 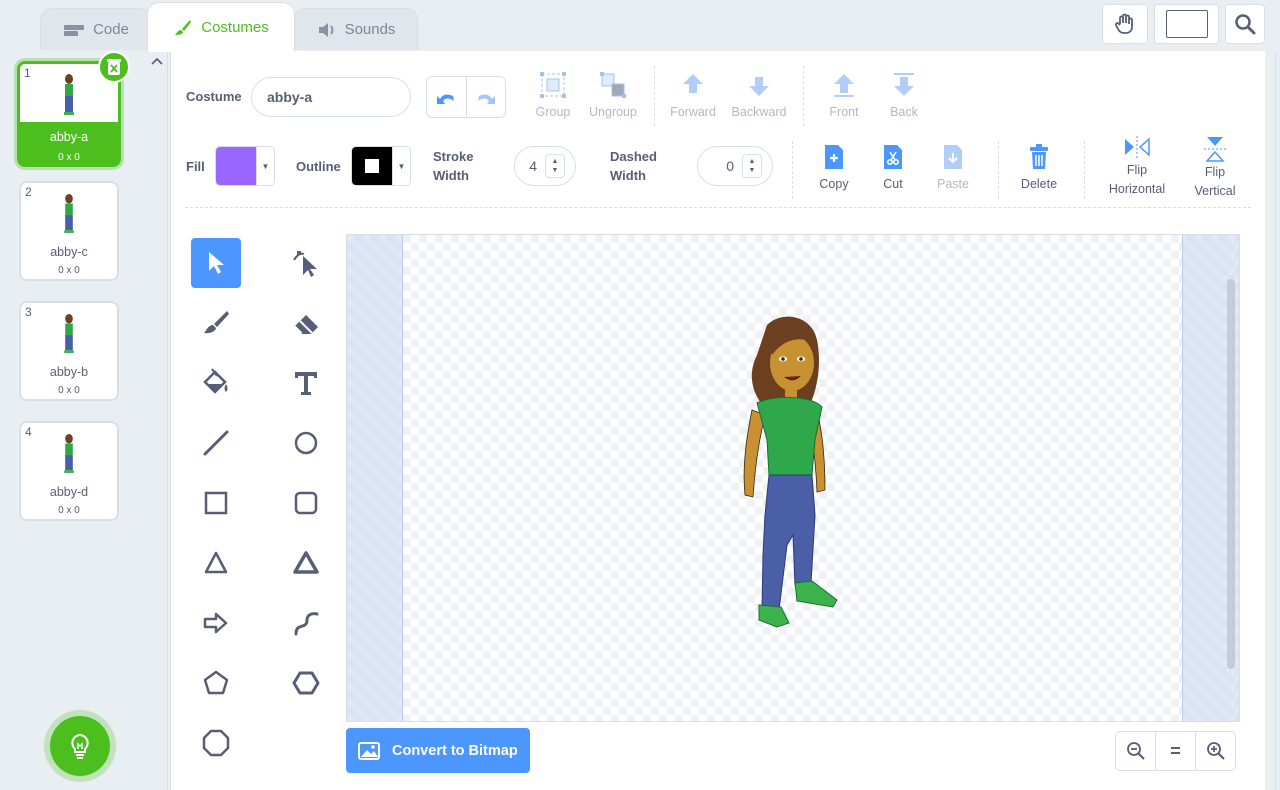 I want to click on stage-size-icon, so click(x=1186, y=24).